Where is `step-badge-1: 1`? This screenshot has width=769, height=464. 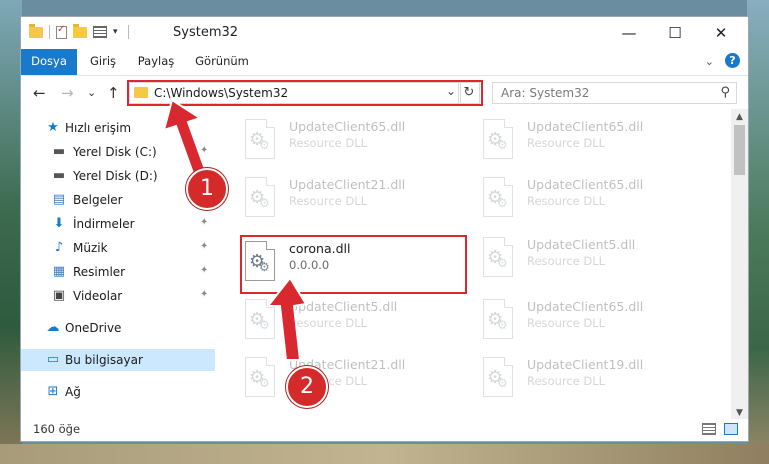 step-badge-1: 1 is located at coordinates (207, 189).